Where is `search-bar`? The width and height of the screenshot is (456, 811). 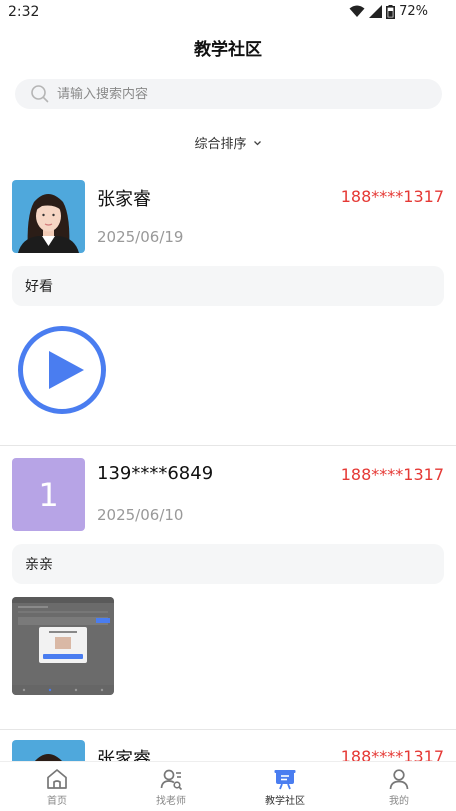
search-bar is located at coordinates (228, 94).